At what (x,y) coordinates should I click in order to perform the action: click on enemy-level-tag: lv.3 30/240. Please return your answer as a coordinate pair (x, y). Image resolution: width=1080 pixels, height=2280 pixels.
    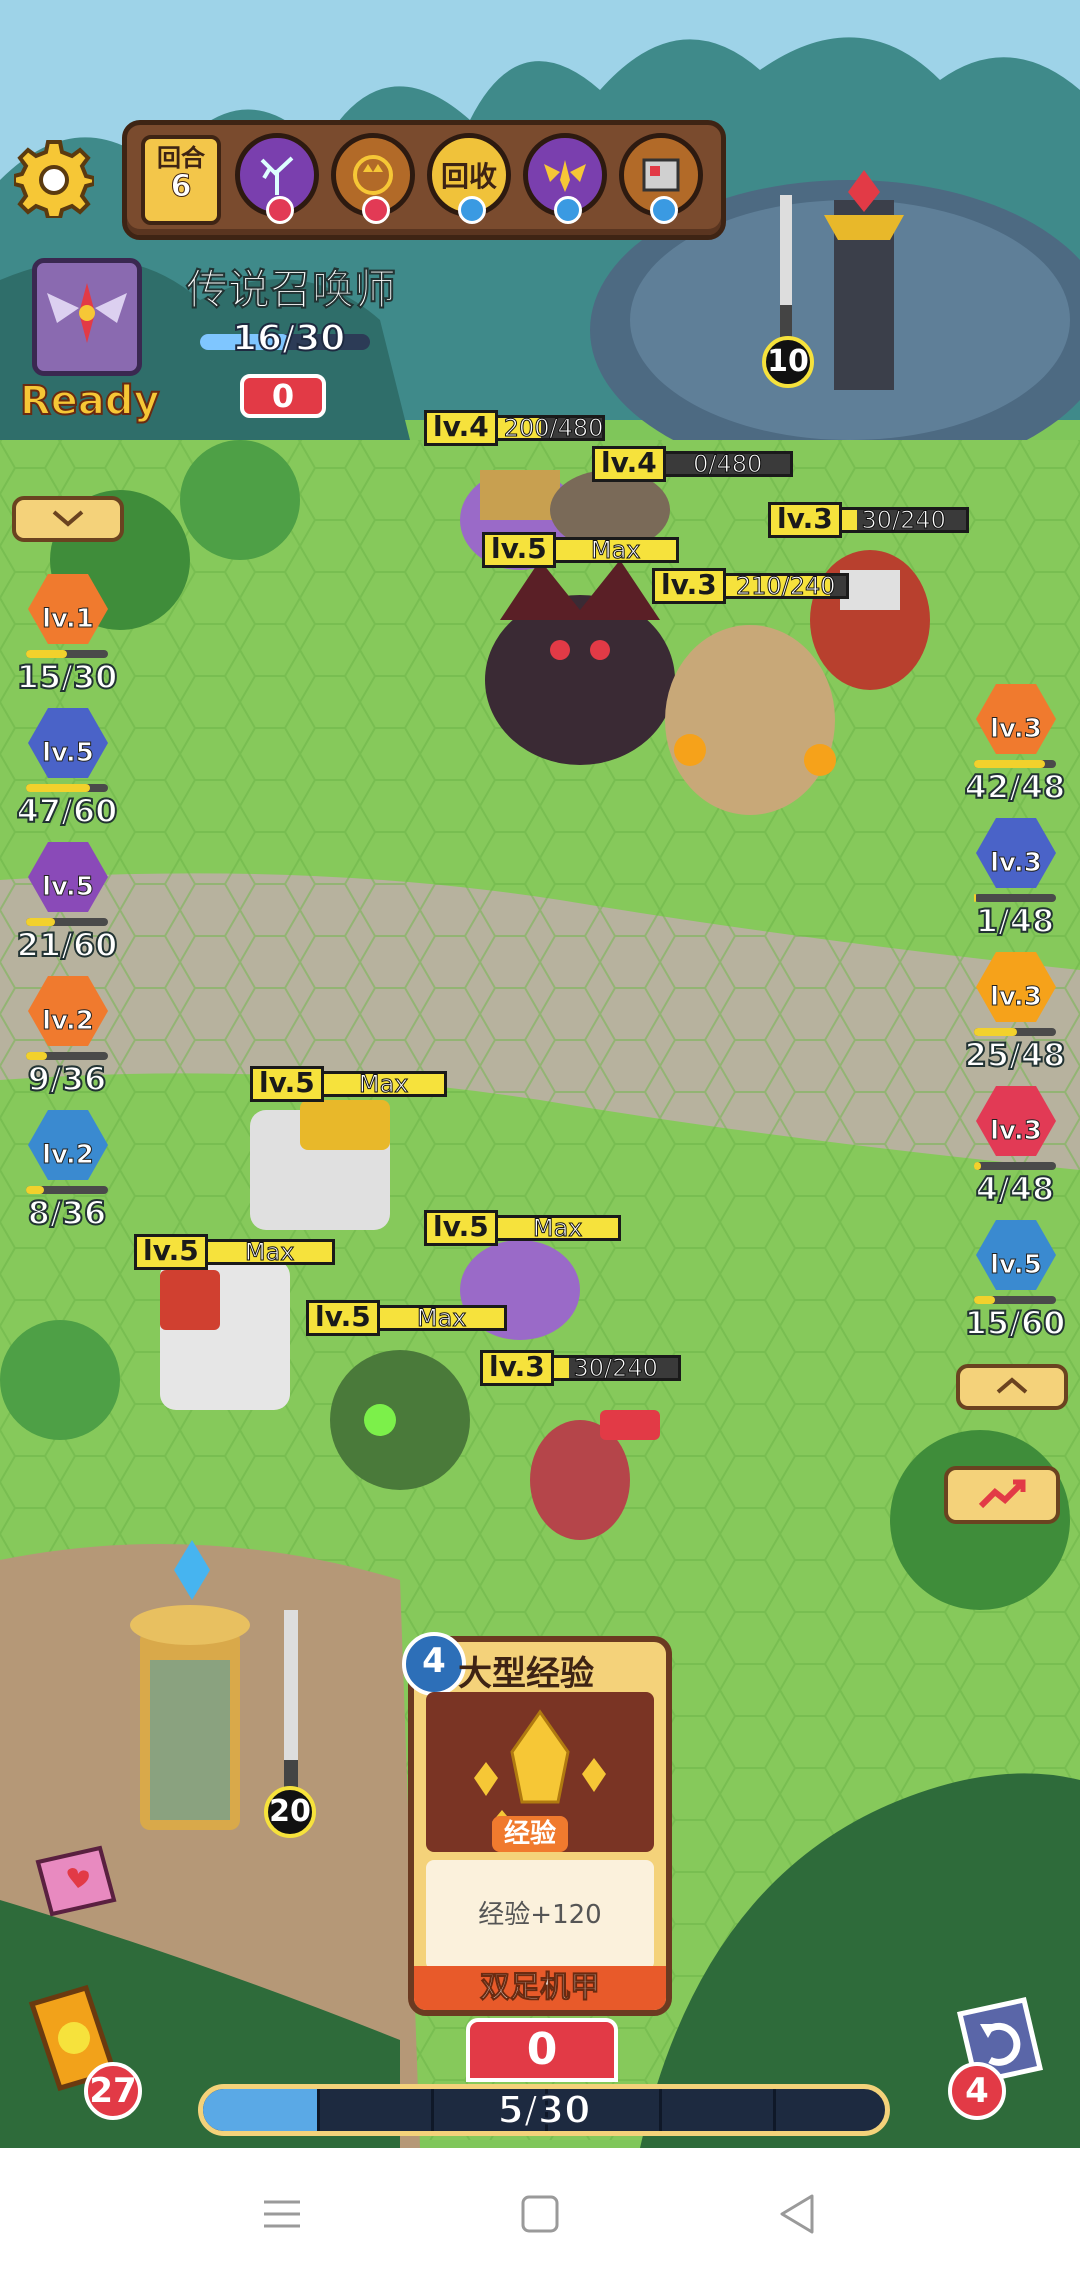
    Looking at the image, I should click on (868, 520).